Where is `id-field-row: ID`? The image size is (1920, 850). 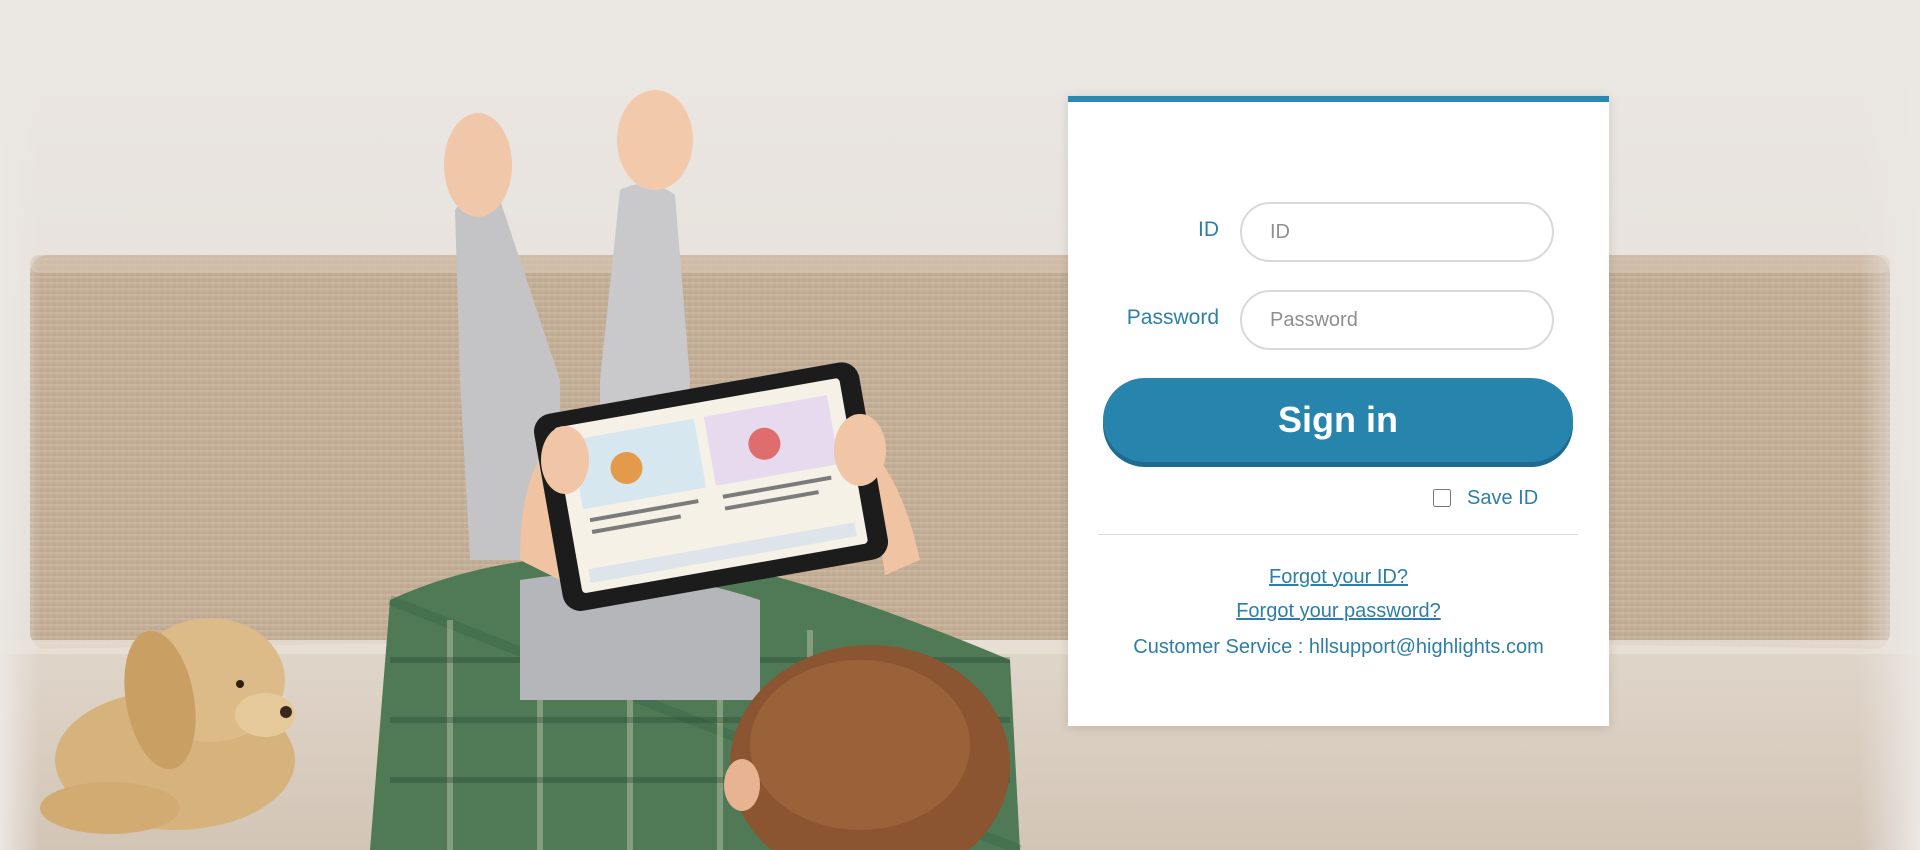 id-field-row: ID is located at coordinates (1338, 232).